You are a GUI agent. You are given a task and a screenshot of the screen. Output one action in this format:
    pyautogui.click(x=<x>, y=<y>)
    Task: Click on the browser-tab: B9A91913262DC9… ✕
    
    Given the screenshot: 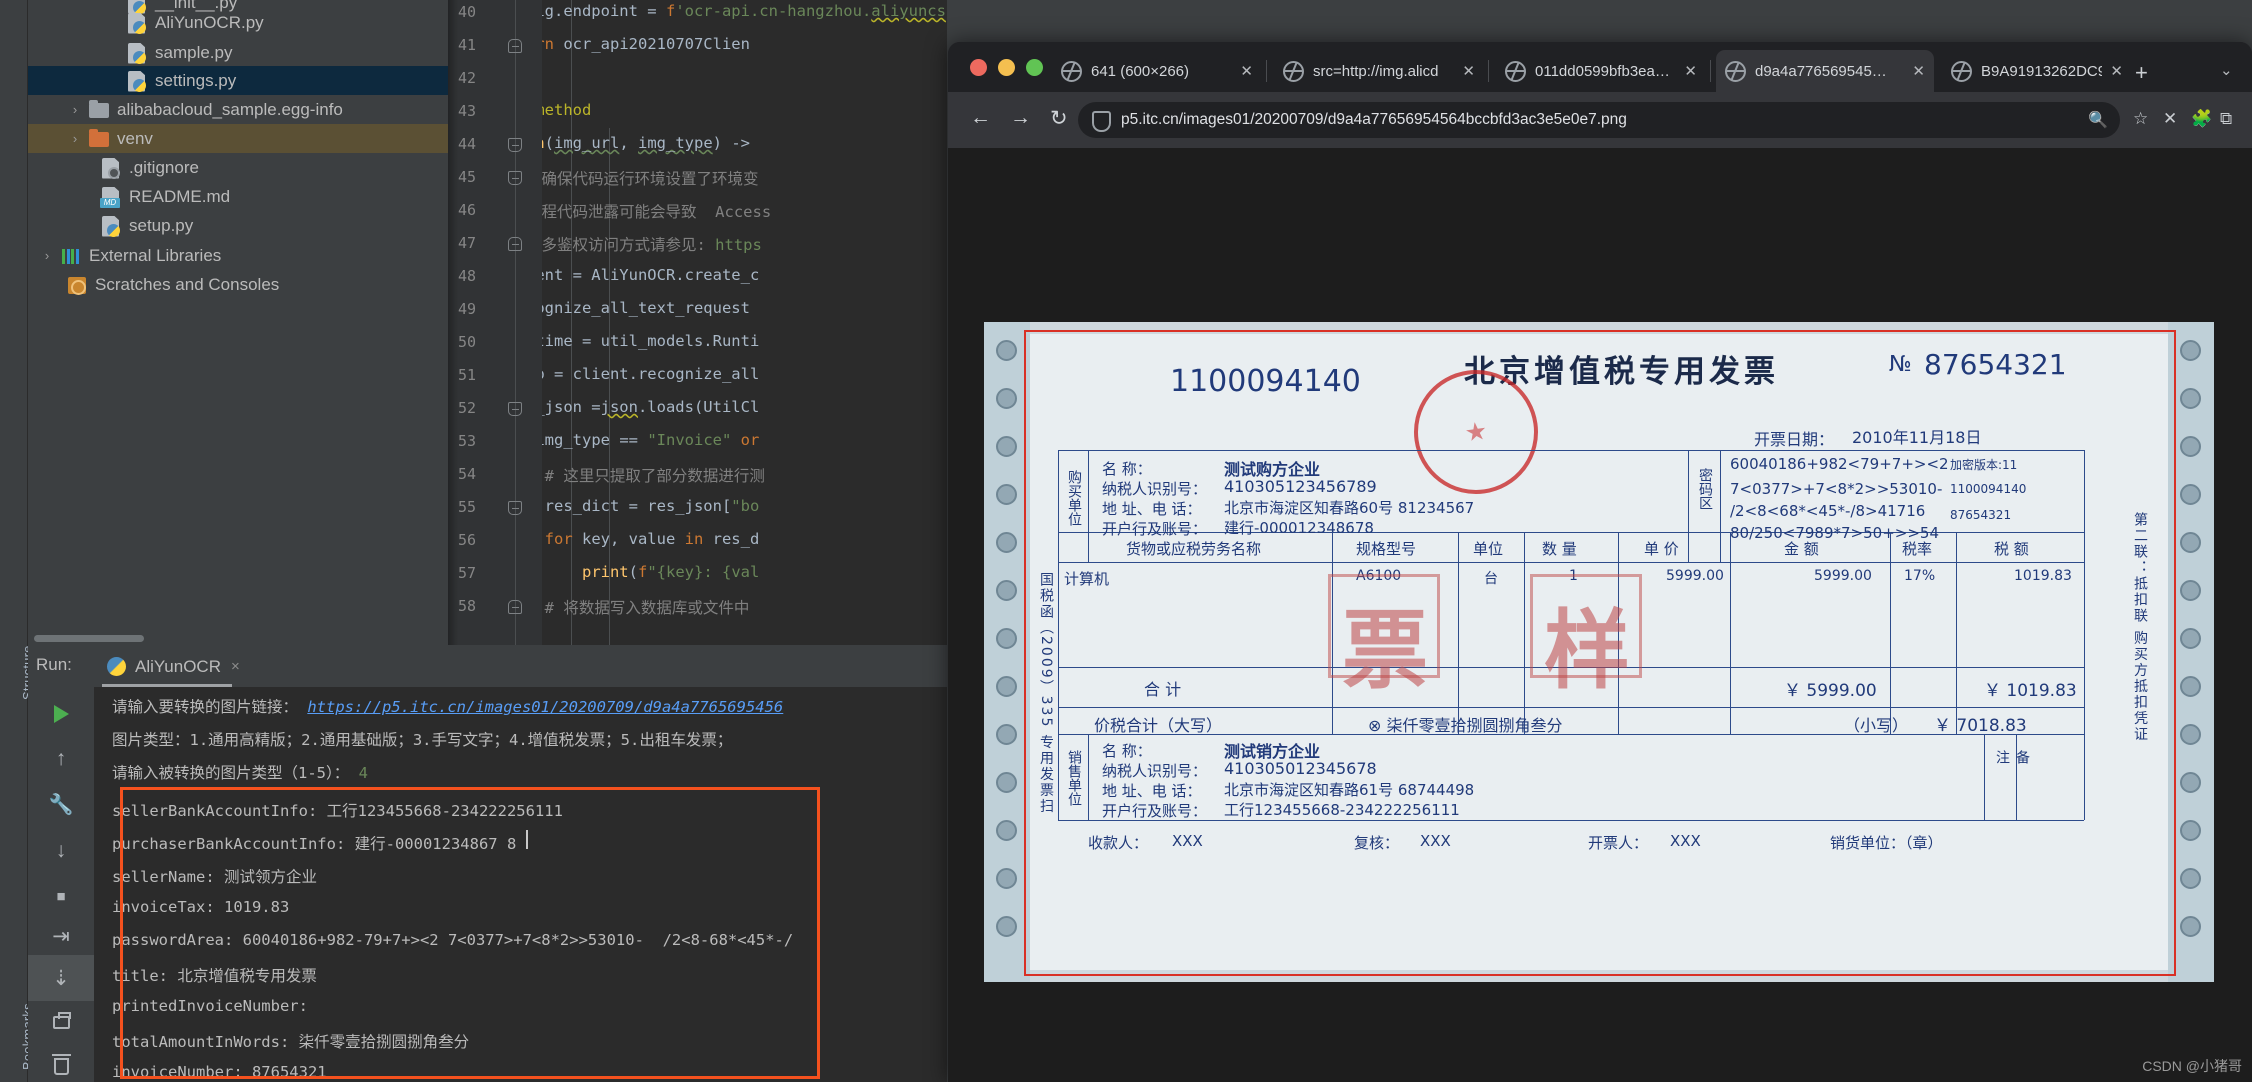 What is the action you would take?
    pyautogui.click(x=2037, y=71)
    